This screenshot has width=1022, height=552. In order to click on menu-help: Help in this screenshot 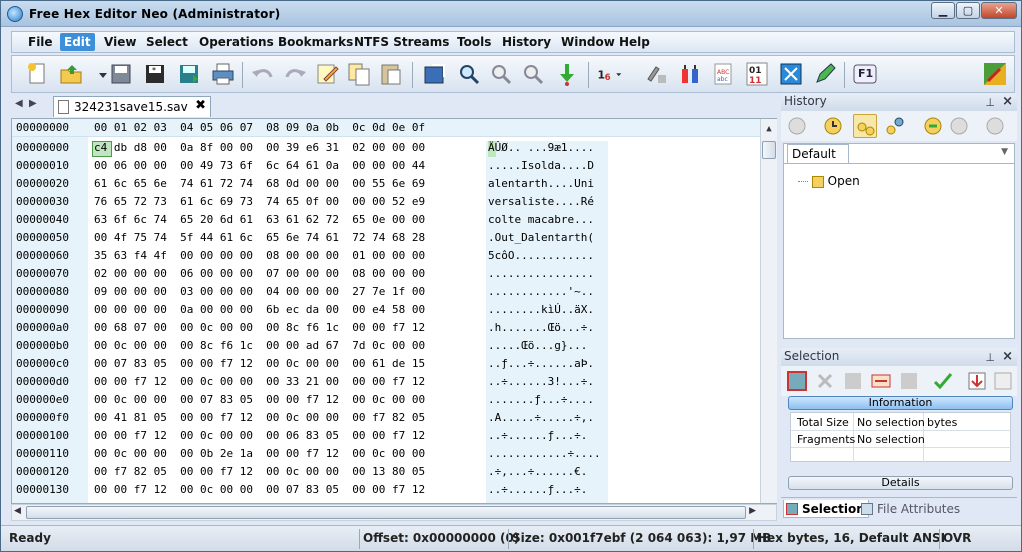, I will do `click(634, 42)`.